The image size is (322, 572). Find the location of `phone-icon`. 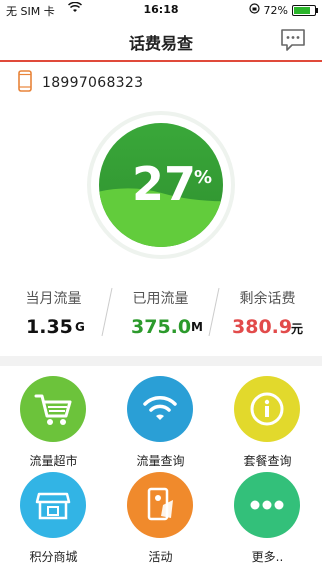

phone-icon is located at coordinates (25, 83).